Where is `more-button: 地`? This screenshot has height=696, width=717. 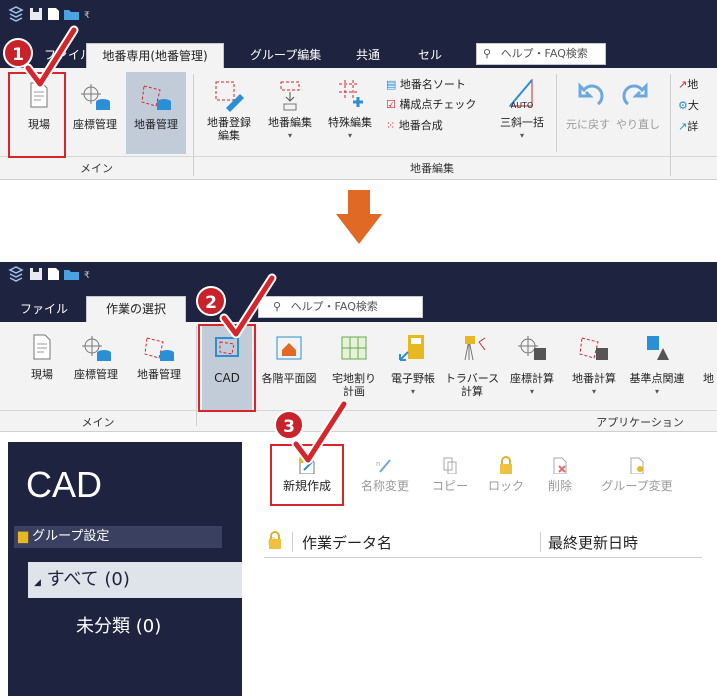
more-button: 地 is located at coordinates (708, 379).